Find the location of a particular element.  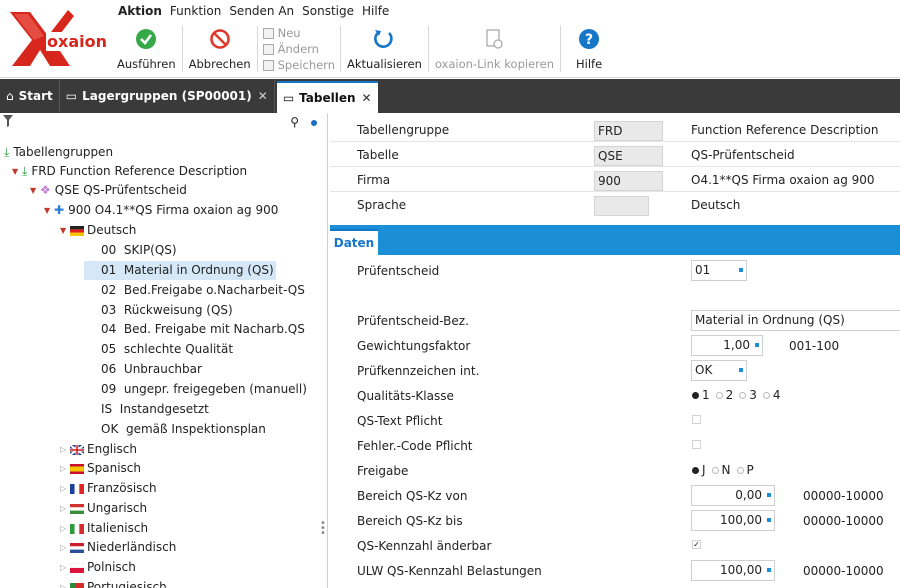

tab-start: ⌂ Start is located at coordinates (30, 96).